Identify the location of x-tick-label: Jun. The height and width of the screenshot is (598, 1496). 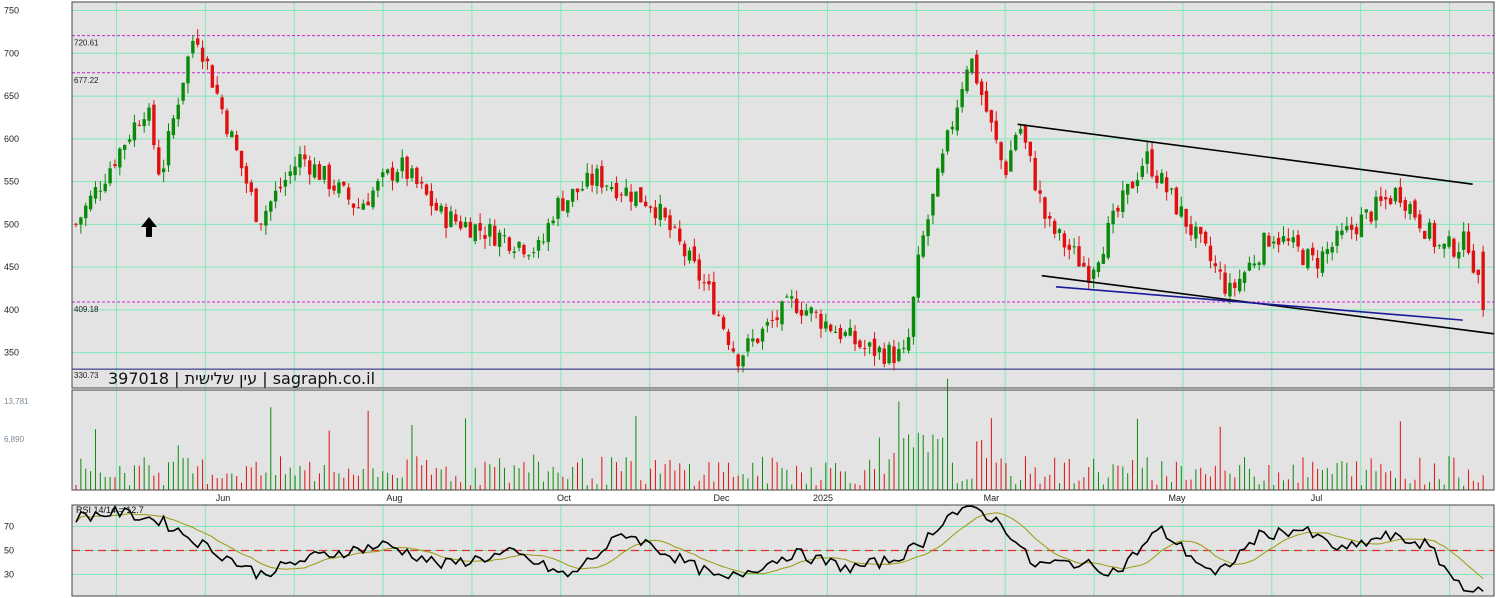
(223, 498).